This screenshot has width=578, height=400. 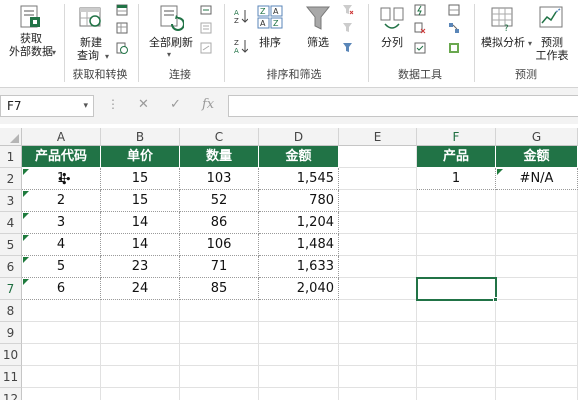 I want to click on column-header-g: G, so click(x=537, y=137).